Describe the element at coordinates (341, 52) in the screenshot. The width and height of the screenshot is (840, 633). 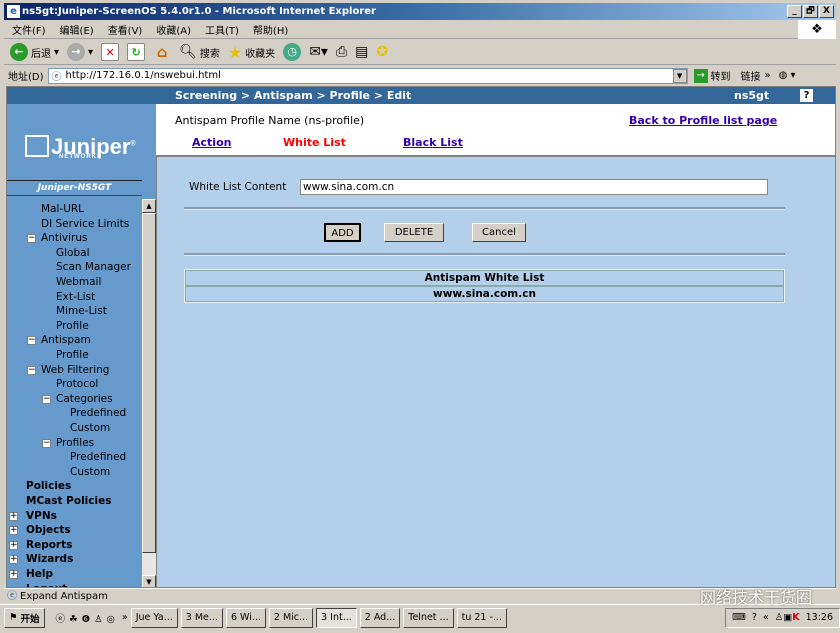
I see `print-icon: ⎙` at that location.